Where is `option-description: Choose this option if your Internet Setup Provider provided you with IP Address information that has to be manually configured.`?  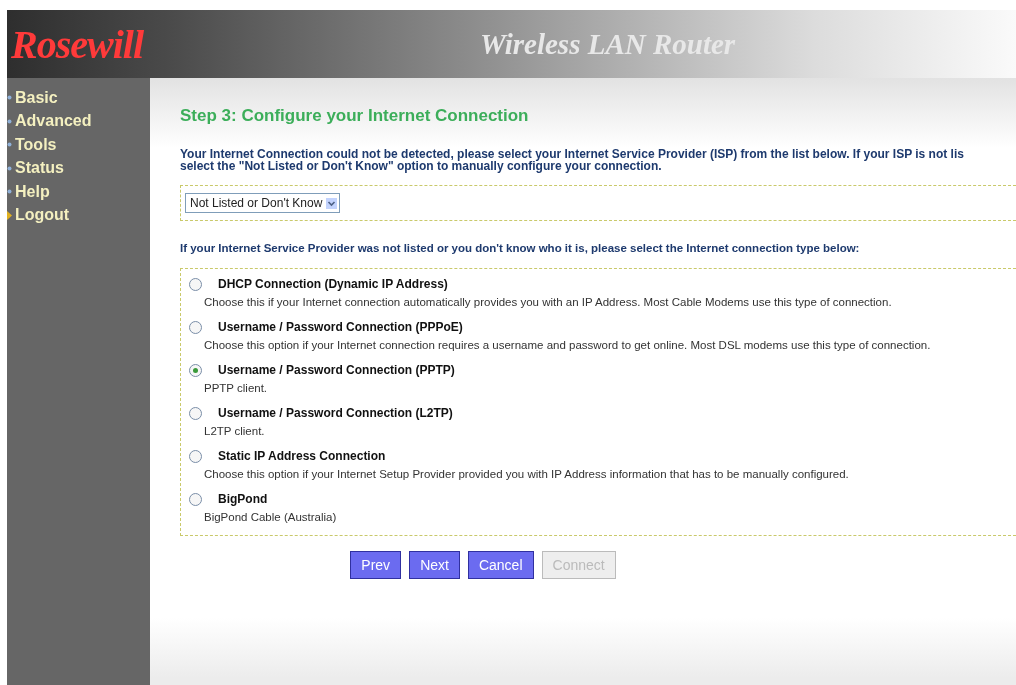 option-description: Choose this option if your Internet Setup Provider provided you with IP Address information that has to be manually configured. is located at coordinates (527, 474).